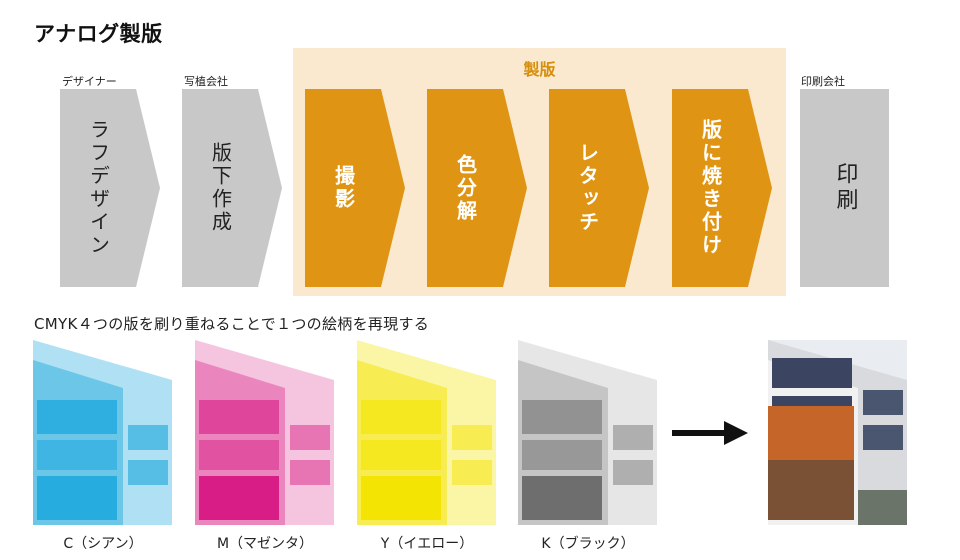 The width and height of the screenshot is (960, 560). What do you see at coordinates (232, 324) in the screenshot?
I see `cmyk-description: CMYK４つの版を刷り重ねることで１つの絵柄を再現する` at bounding box center [232, 324].